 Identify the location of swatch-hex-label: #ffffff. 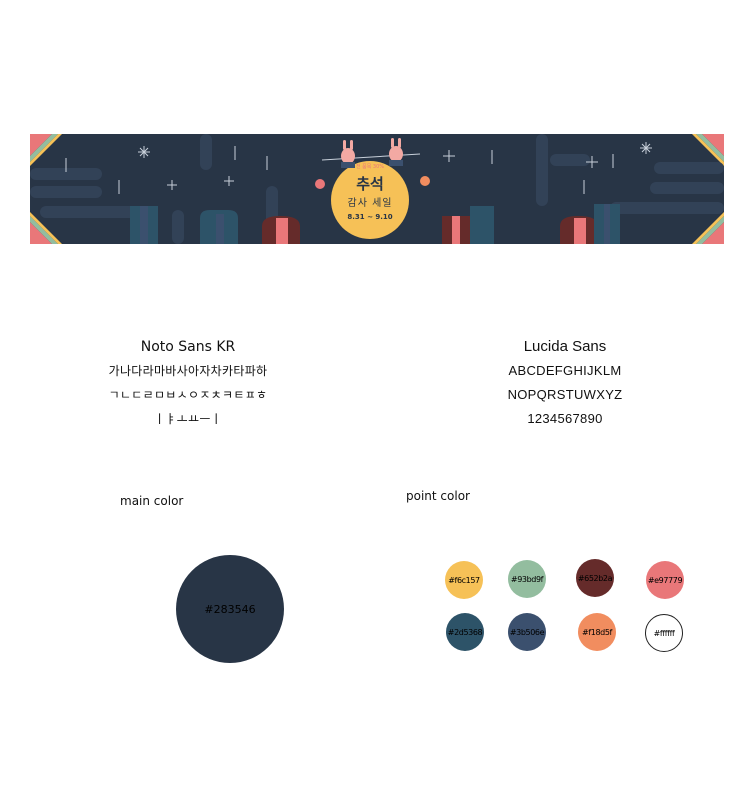
(664, 633).